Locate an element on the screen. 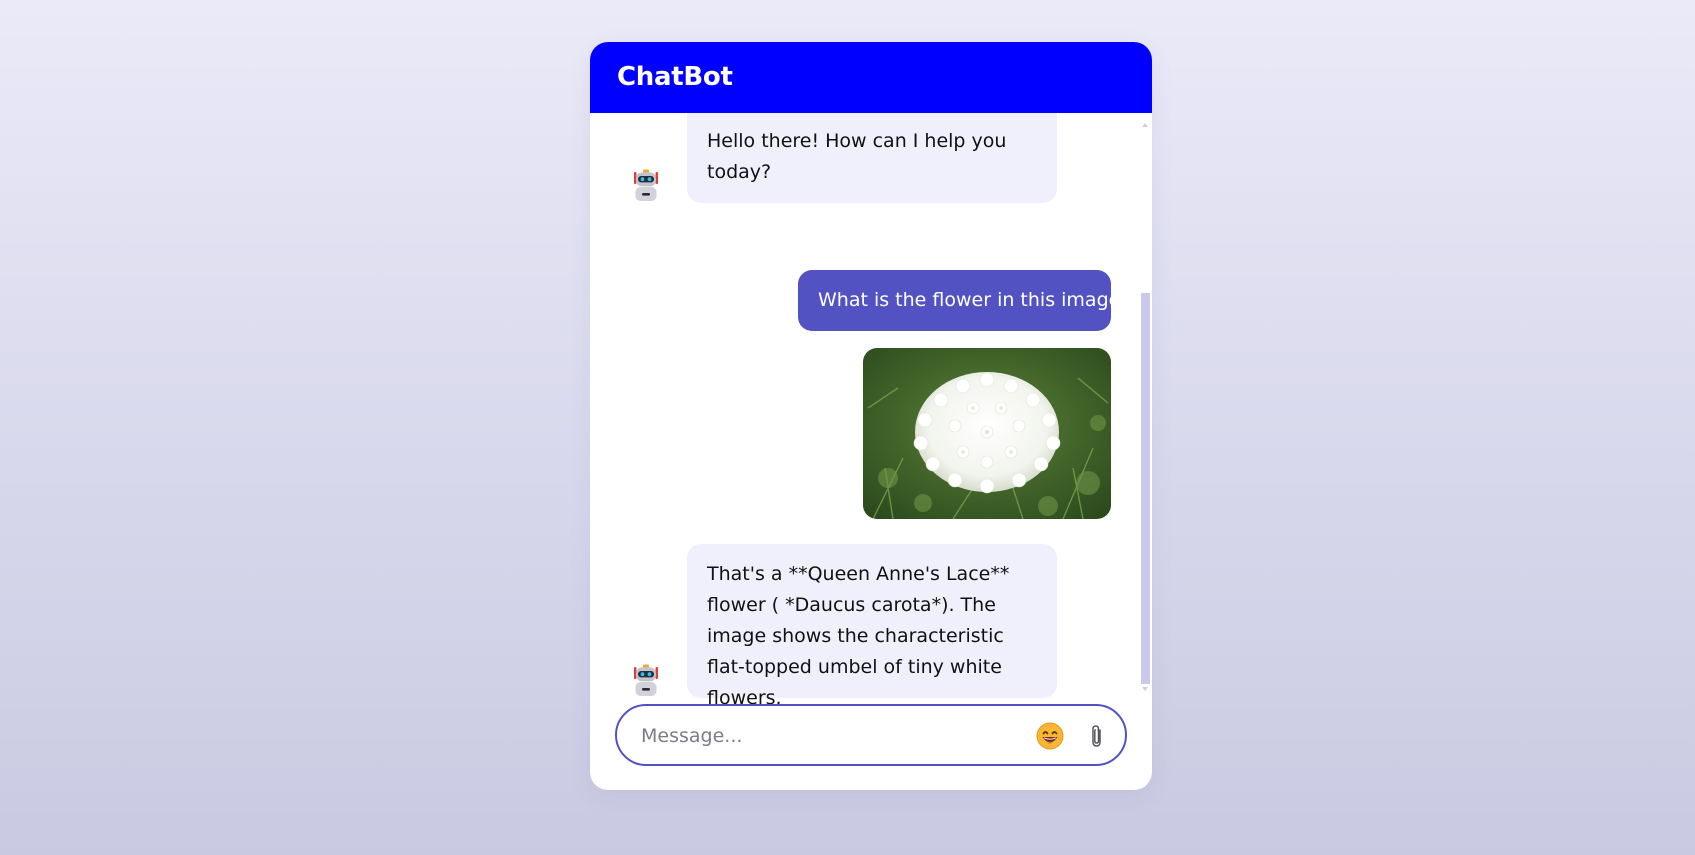 The height and width of the screenshot is (855, 1695). white-flower-photo is located at coordinates (987, 433).